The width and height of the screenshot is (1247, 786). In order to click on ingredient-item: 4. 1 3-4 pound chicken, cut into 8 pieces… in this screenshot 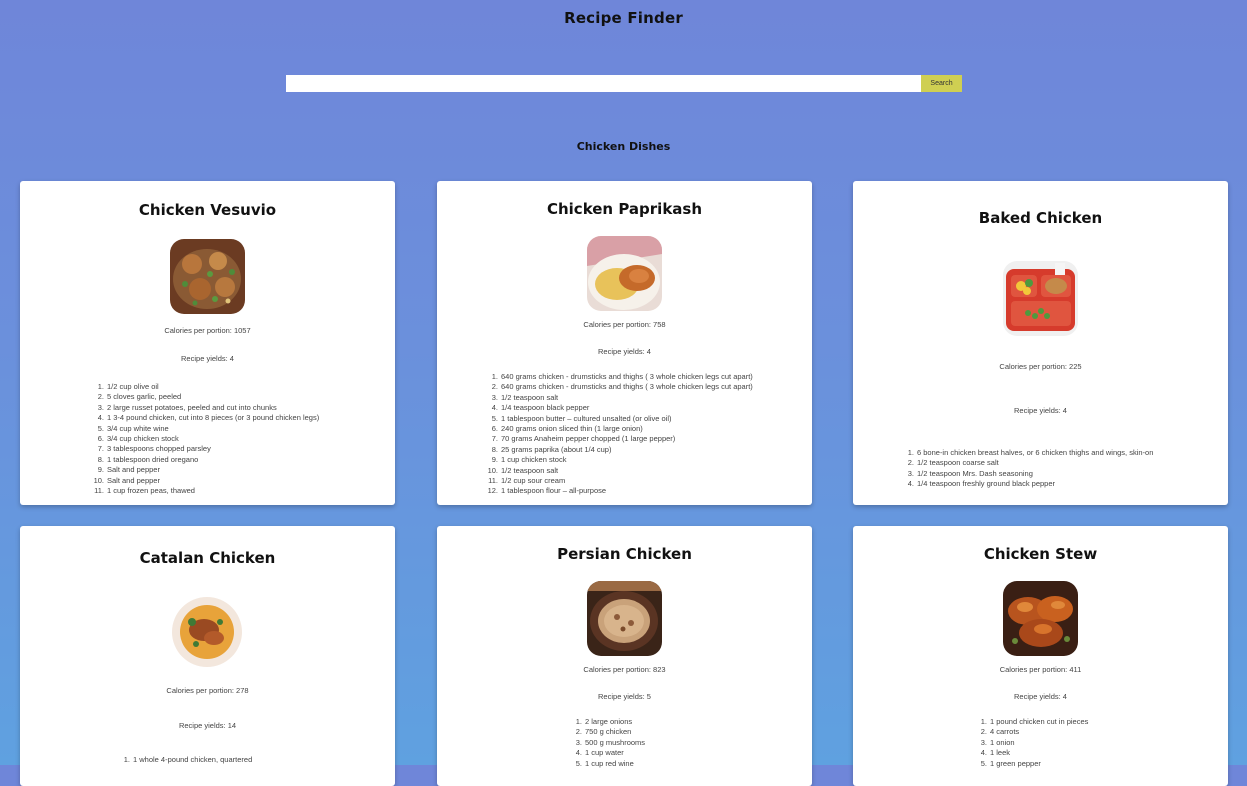, I will do `click(204, 418)`.